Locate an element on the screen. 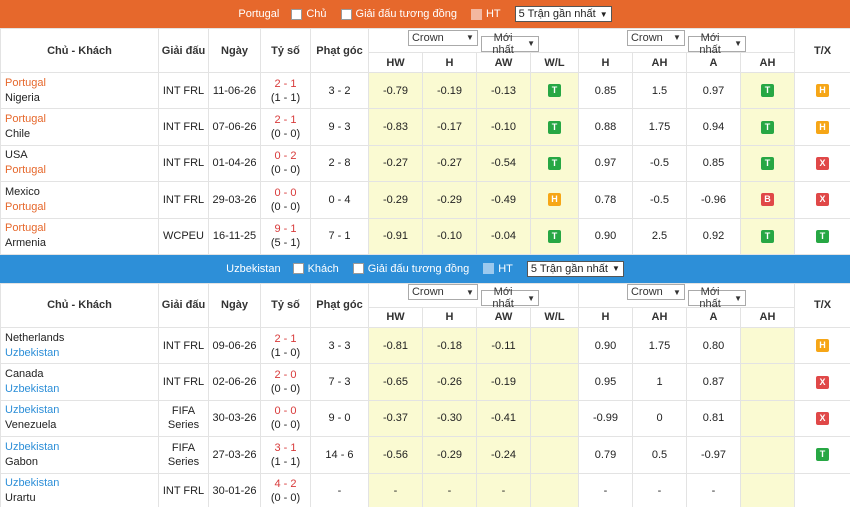 The image size is (850, 507). half-time-score: (5 - 1) is located at coordinates (285, 243).